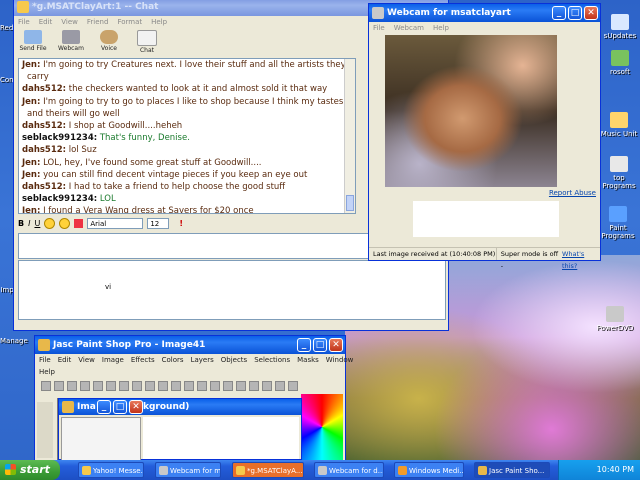 The height and width of the screenshot is (480, 640). Describe the element at coordinates (471, 111) in the screenshot. I see `webcam-image` at that location.